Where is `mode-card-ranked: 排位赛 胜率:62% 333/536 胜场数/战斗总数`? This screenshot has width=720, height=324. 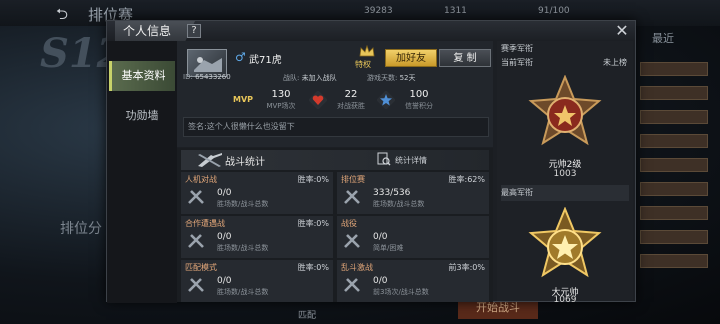
mode-card-ranked: 排位赛 胜率:62% 333/536 胜场数/战斗总数 is located at coordinates (413, 193).